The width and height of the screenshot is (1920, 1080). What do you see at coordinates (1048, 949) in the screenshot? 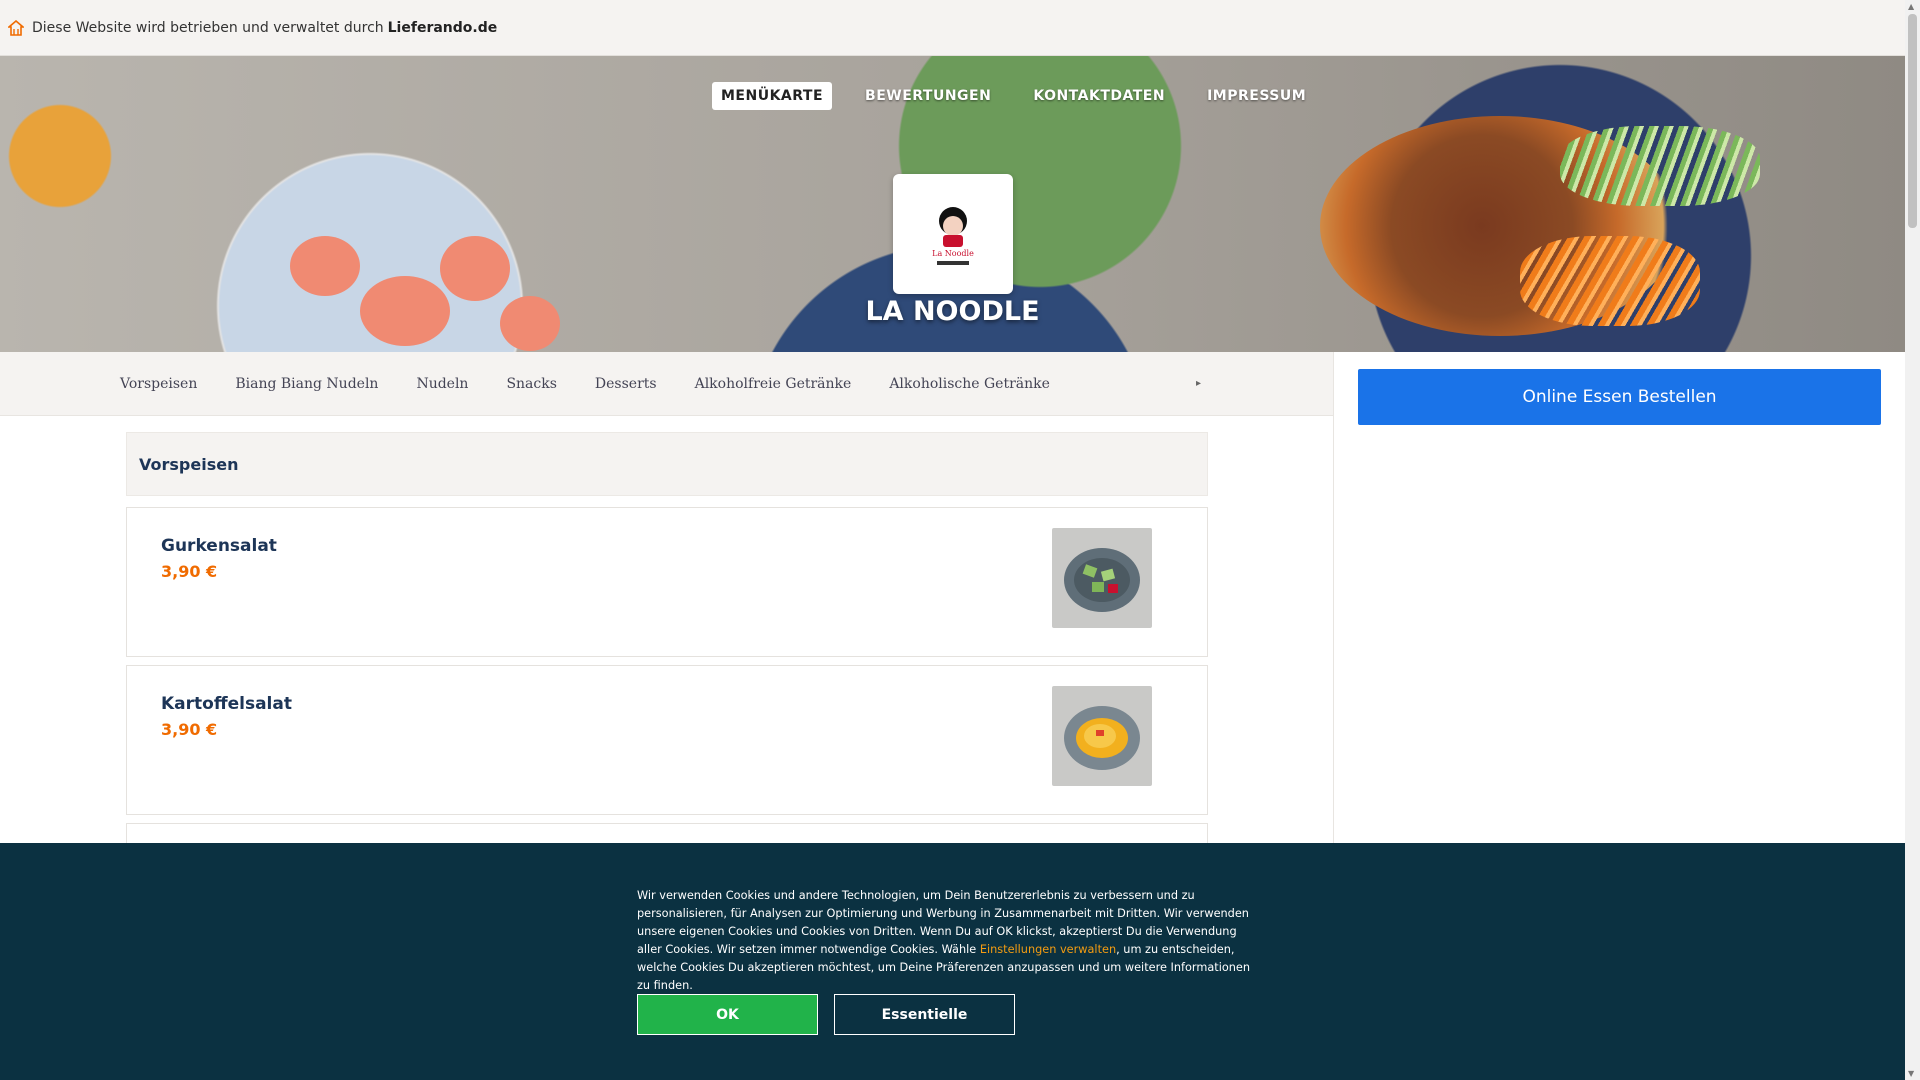
I see `cookie-settings-link: Einstellungen verwalten` at bounding box center [1048, 949].